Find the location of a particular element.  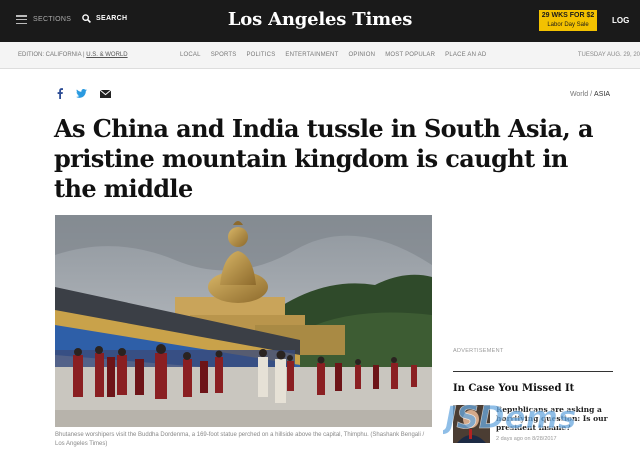

email-icon is located at coordinates (105, 93).